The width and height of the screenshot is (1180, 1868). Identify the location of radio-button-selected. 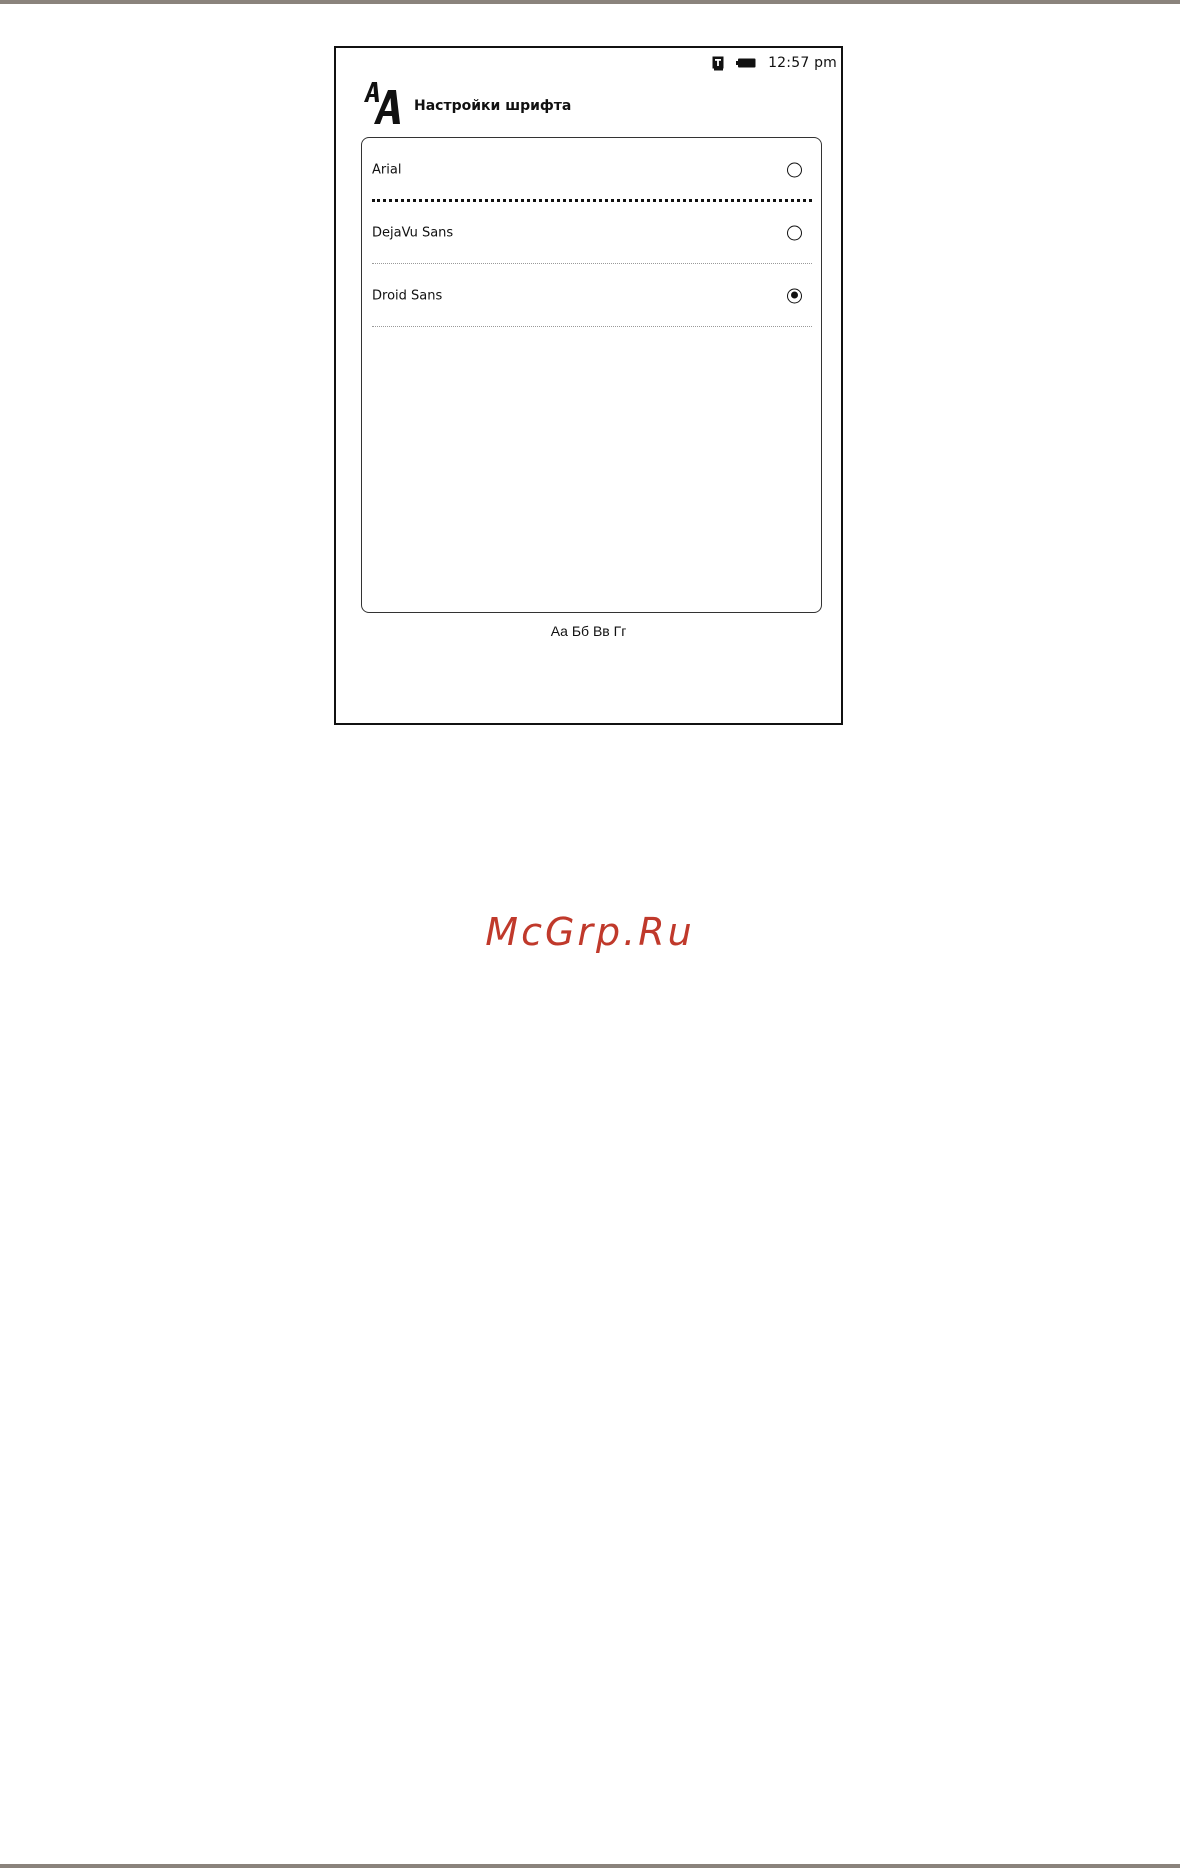
(794, 295).